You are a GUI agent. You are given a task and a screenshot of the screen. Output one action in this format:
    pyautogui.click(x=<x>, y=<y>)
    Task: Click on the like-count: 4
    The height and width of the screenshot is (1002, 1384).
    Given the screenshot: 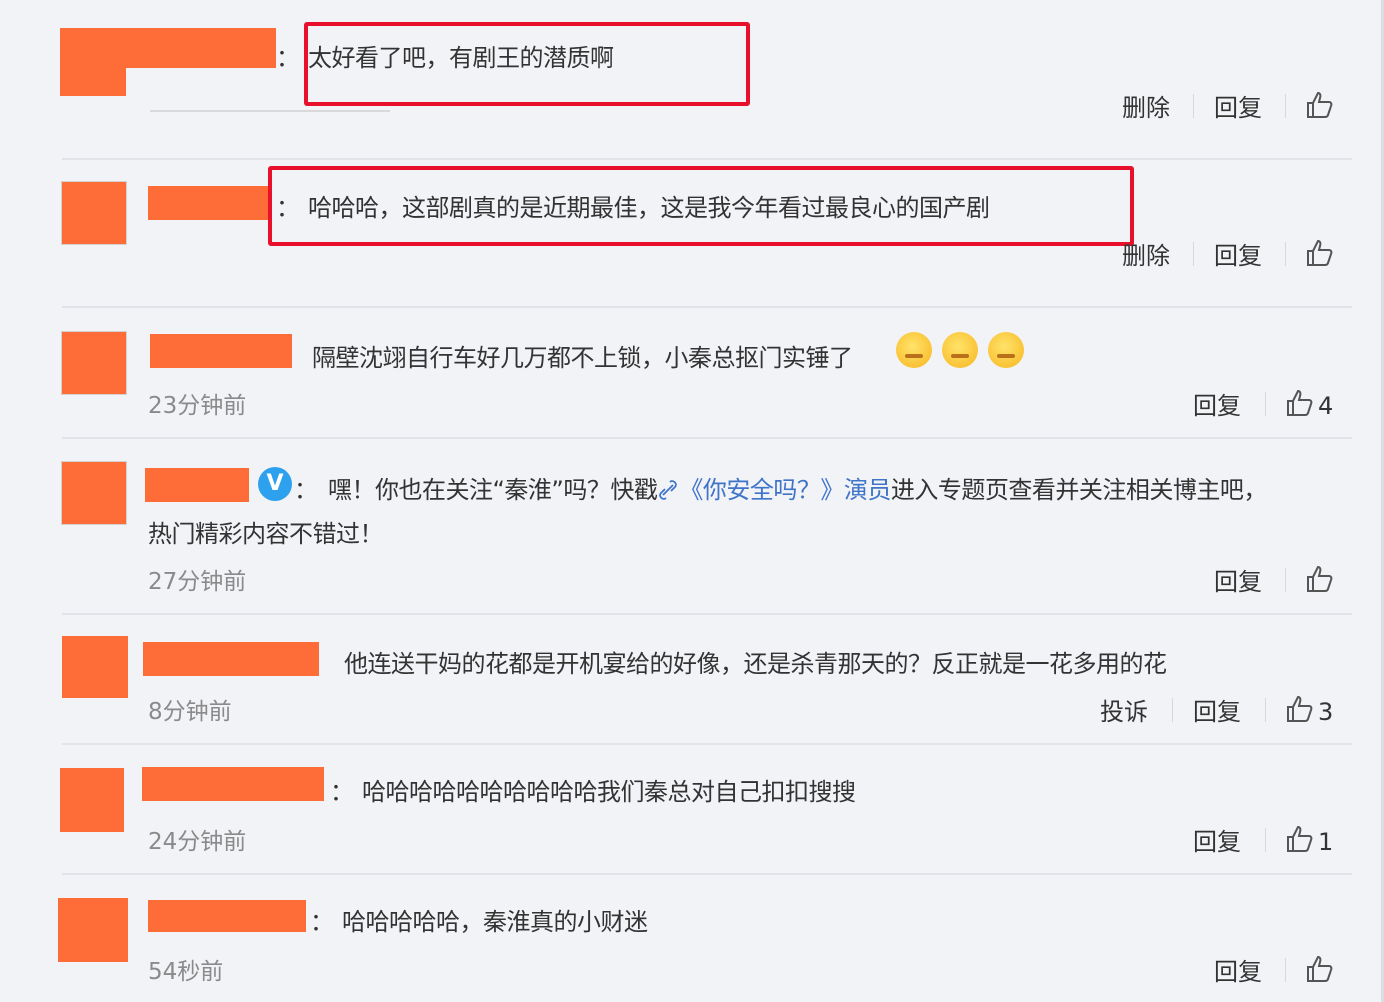 What is the action you would take?
    pyautogui.click(x=1326, y=406)
    